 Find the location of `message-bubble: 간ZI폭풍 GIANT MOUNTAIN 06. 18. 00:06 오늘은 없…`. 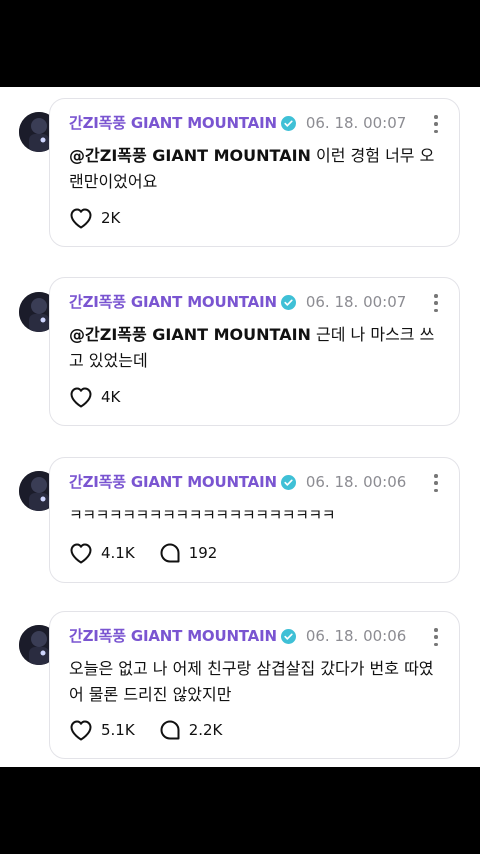

message-bubble: 간ZI폭풍 GIANT MOUNTAIN 06. 18. 00:06 오늘은 없… is located at coordinates (254, 685).